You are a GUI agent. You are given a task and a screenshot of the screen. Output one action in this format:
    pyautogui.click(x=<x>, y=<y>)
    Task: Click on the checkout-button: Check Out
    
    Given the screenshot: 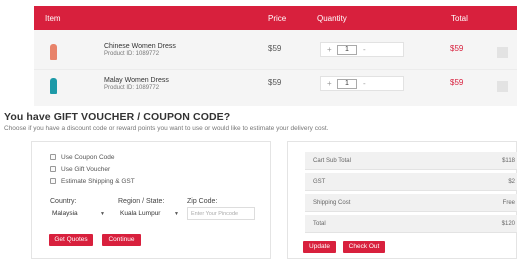 What is the action you would take?
    pyautogui.click(x=364, y=247)
    